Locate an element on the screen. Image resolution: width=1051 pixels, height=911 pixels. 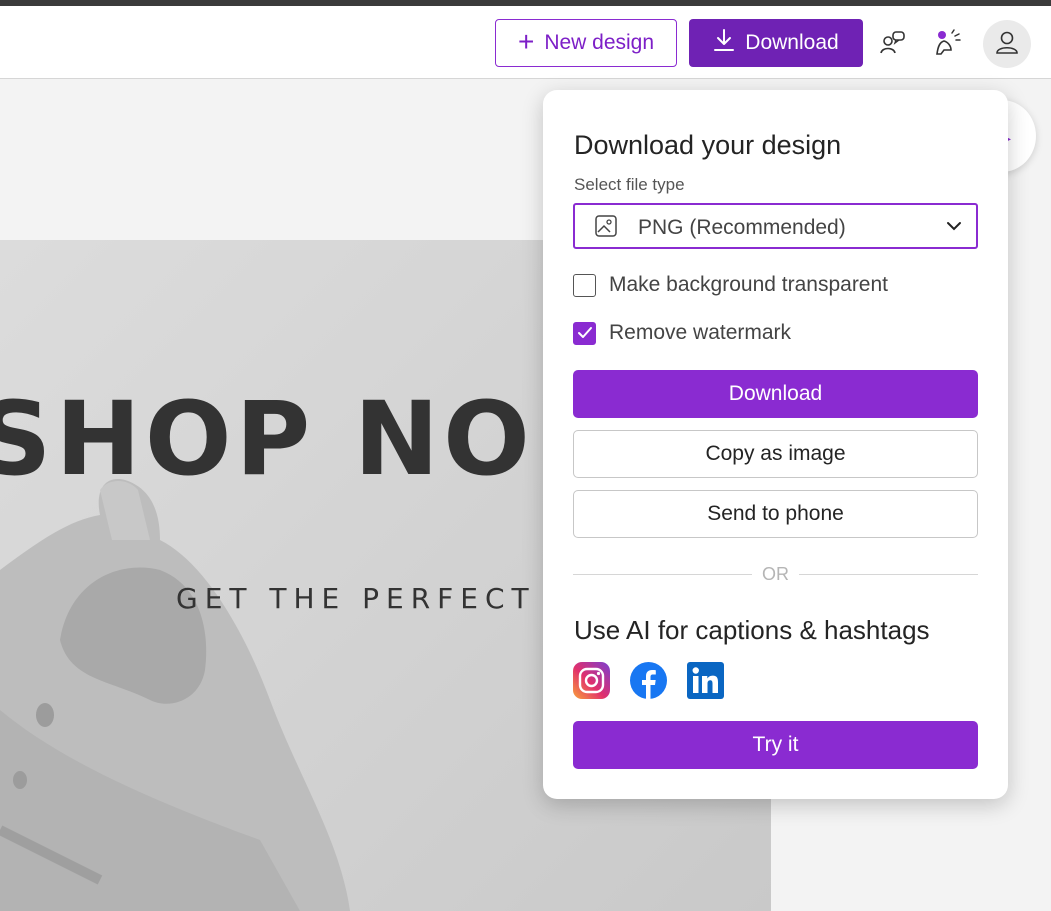
download-header-button: Download is located at coordinates (776, 43).